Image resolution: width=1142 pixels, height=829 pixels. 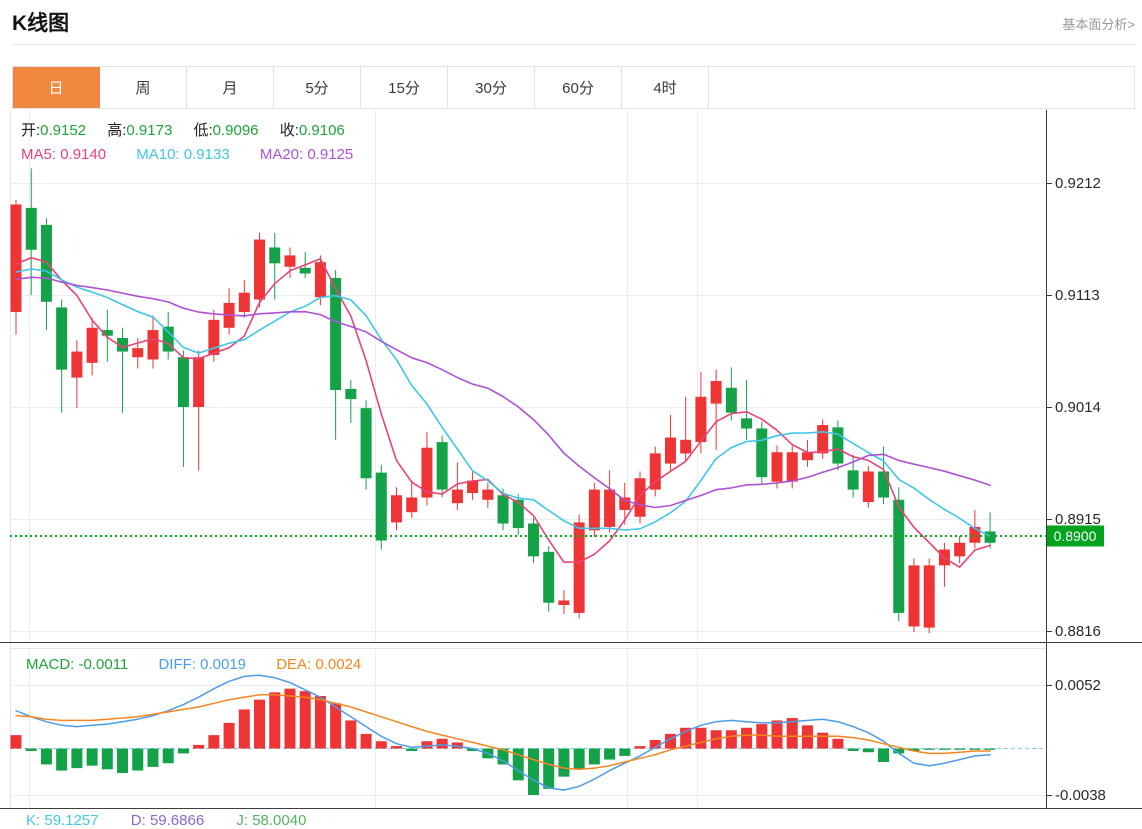 I want to click on ma10-pair: MA10: 0.9133, so click(x=182, y=154).